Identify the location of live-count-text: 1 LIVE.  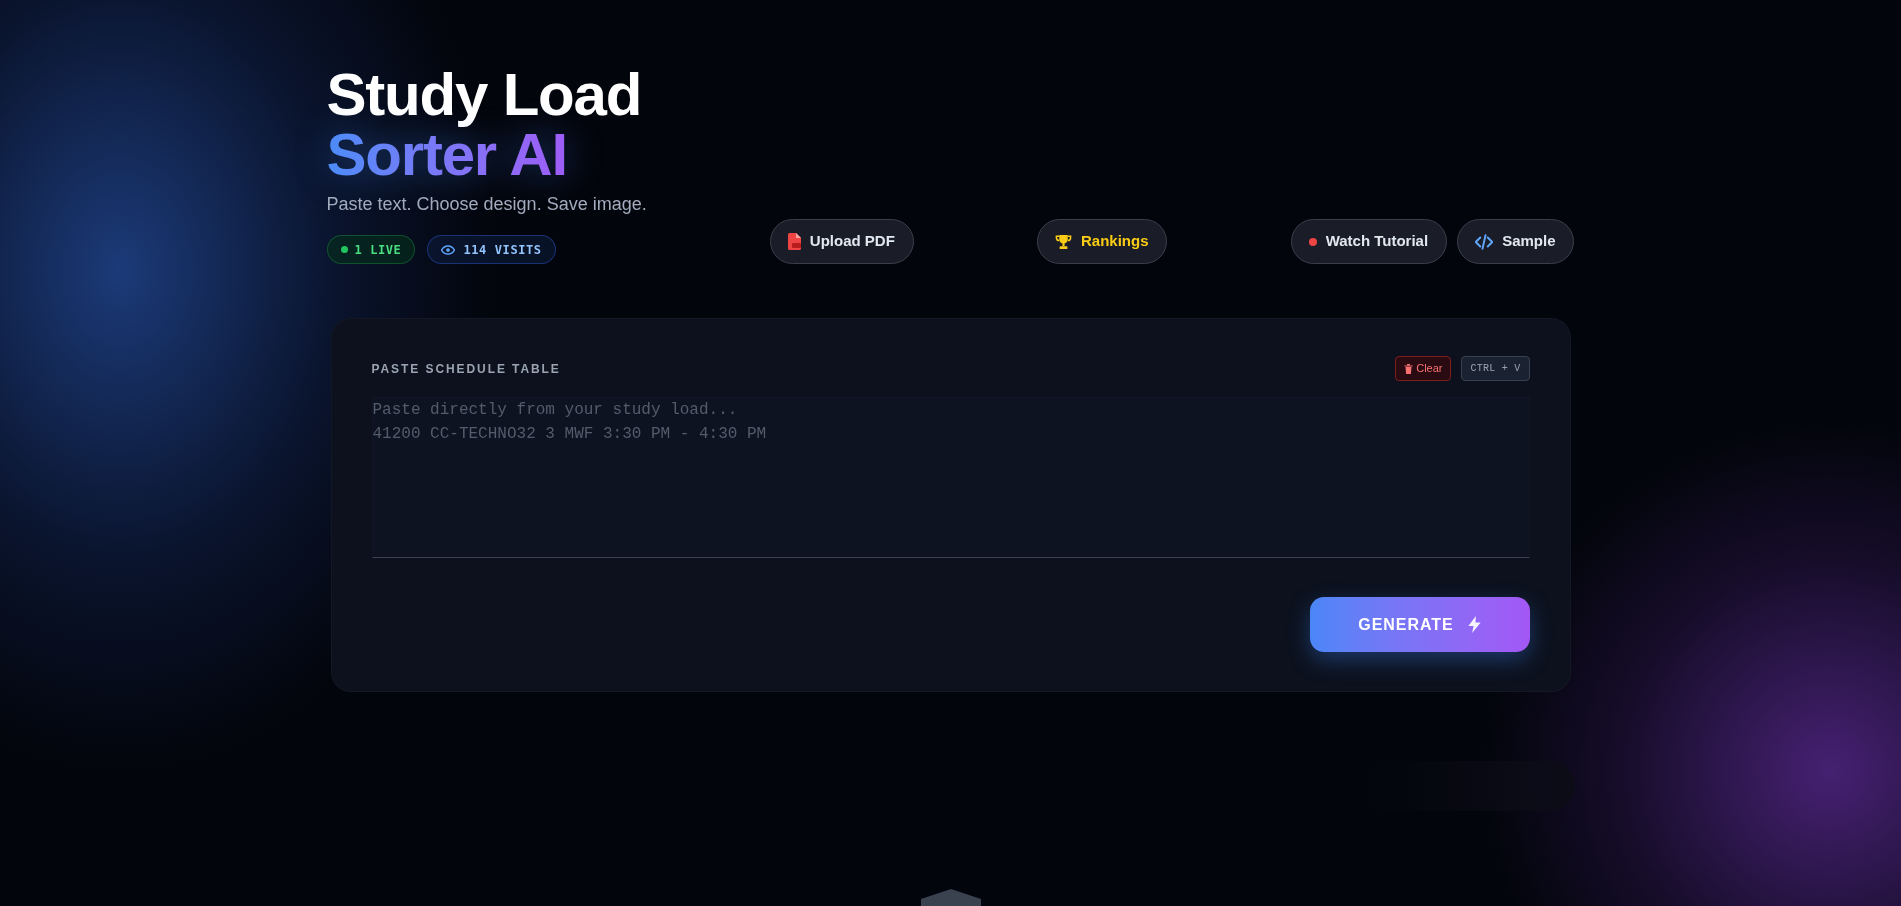
(378, 250).